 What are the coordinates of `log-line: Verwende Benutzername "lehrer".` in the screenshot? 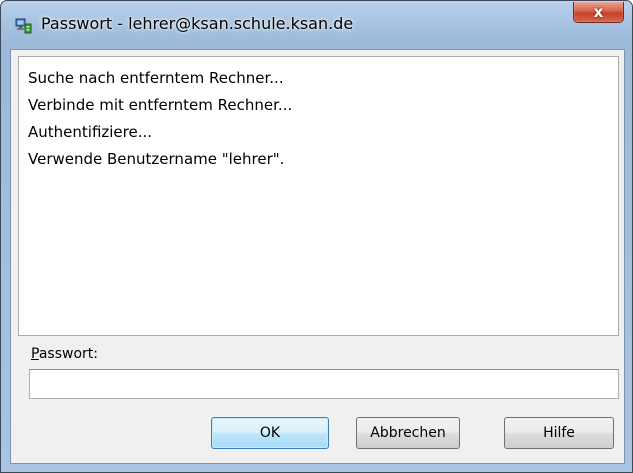 It's located at (156, 159).